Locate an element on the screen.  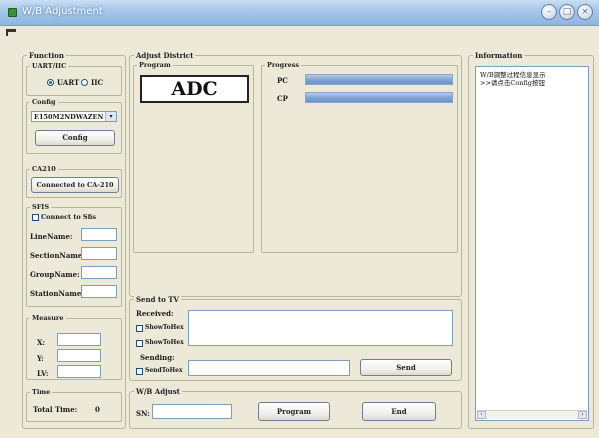
total-time-value: 0 is located at coordinates (97, 409).